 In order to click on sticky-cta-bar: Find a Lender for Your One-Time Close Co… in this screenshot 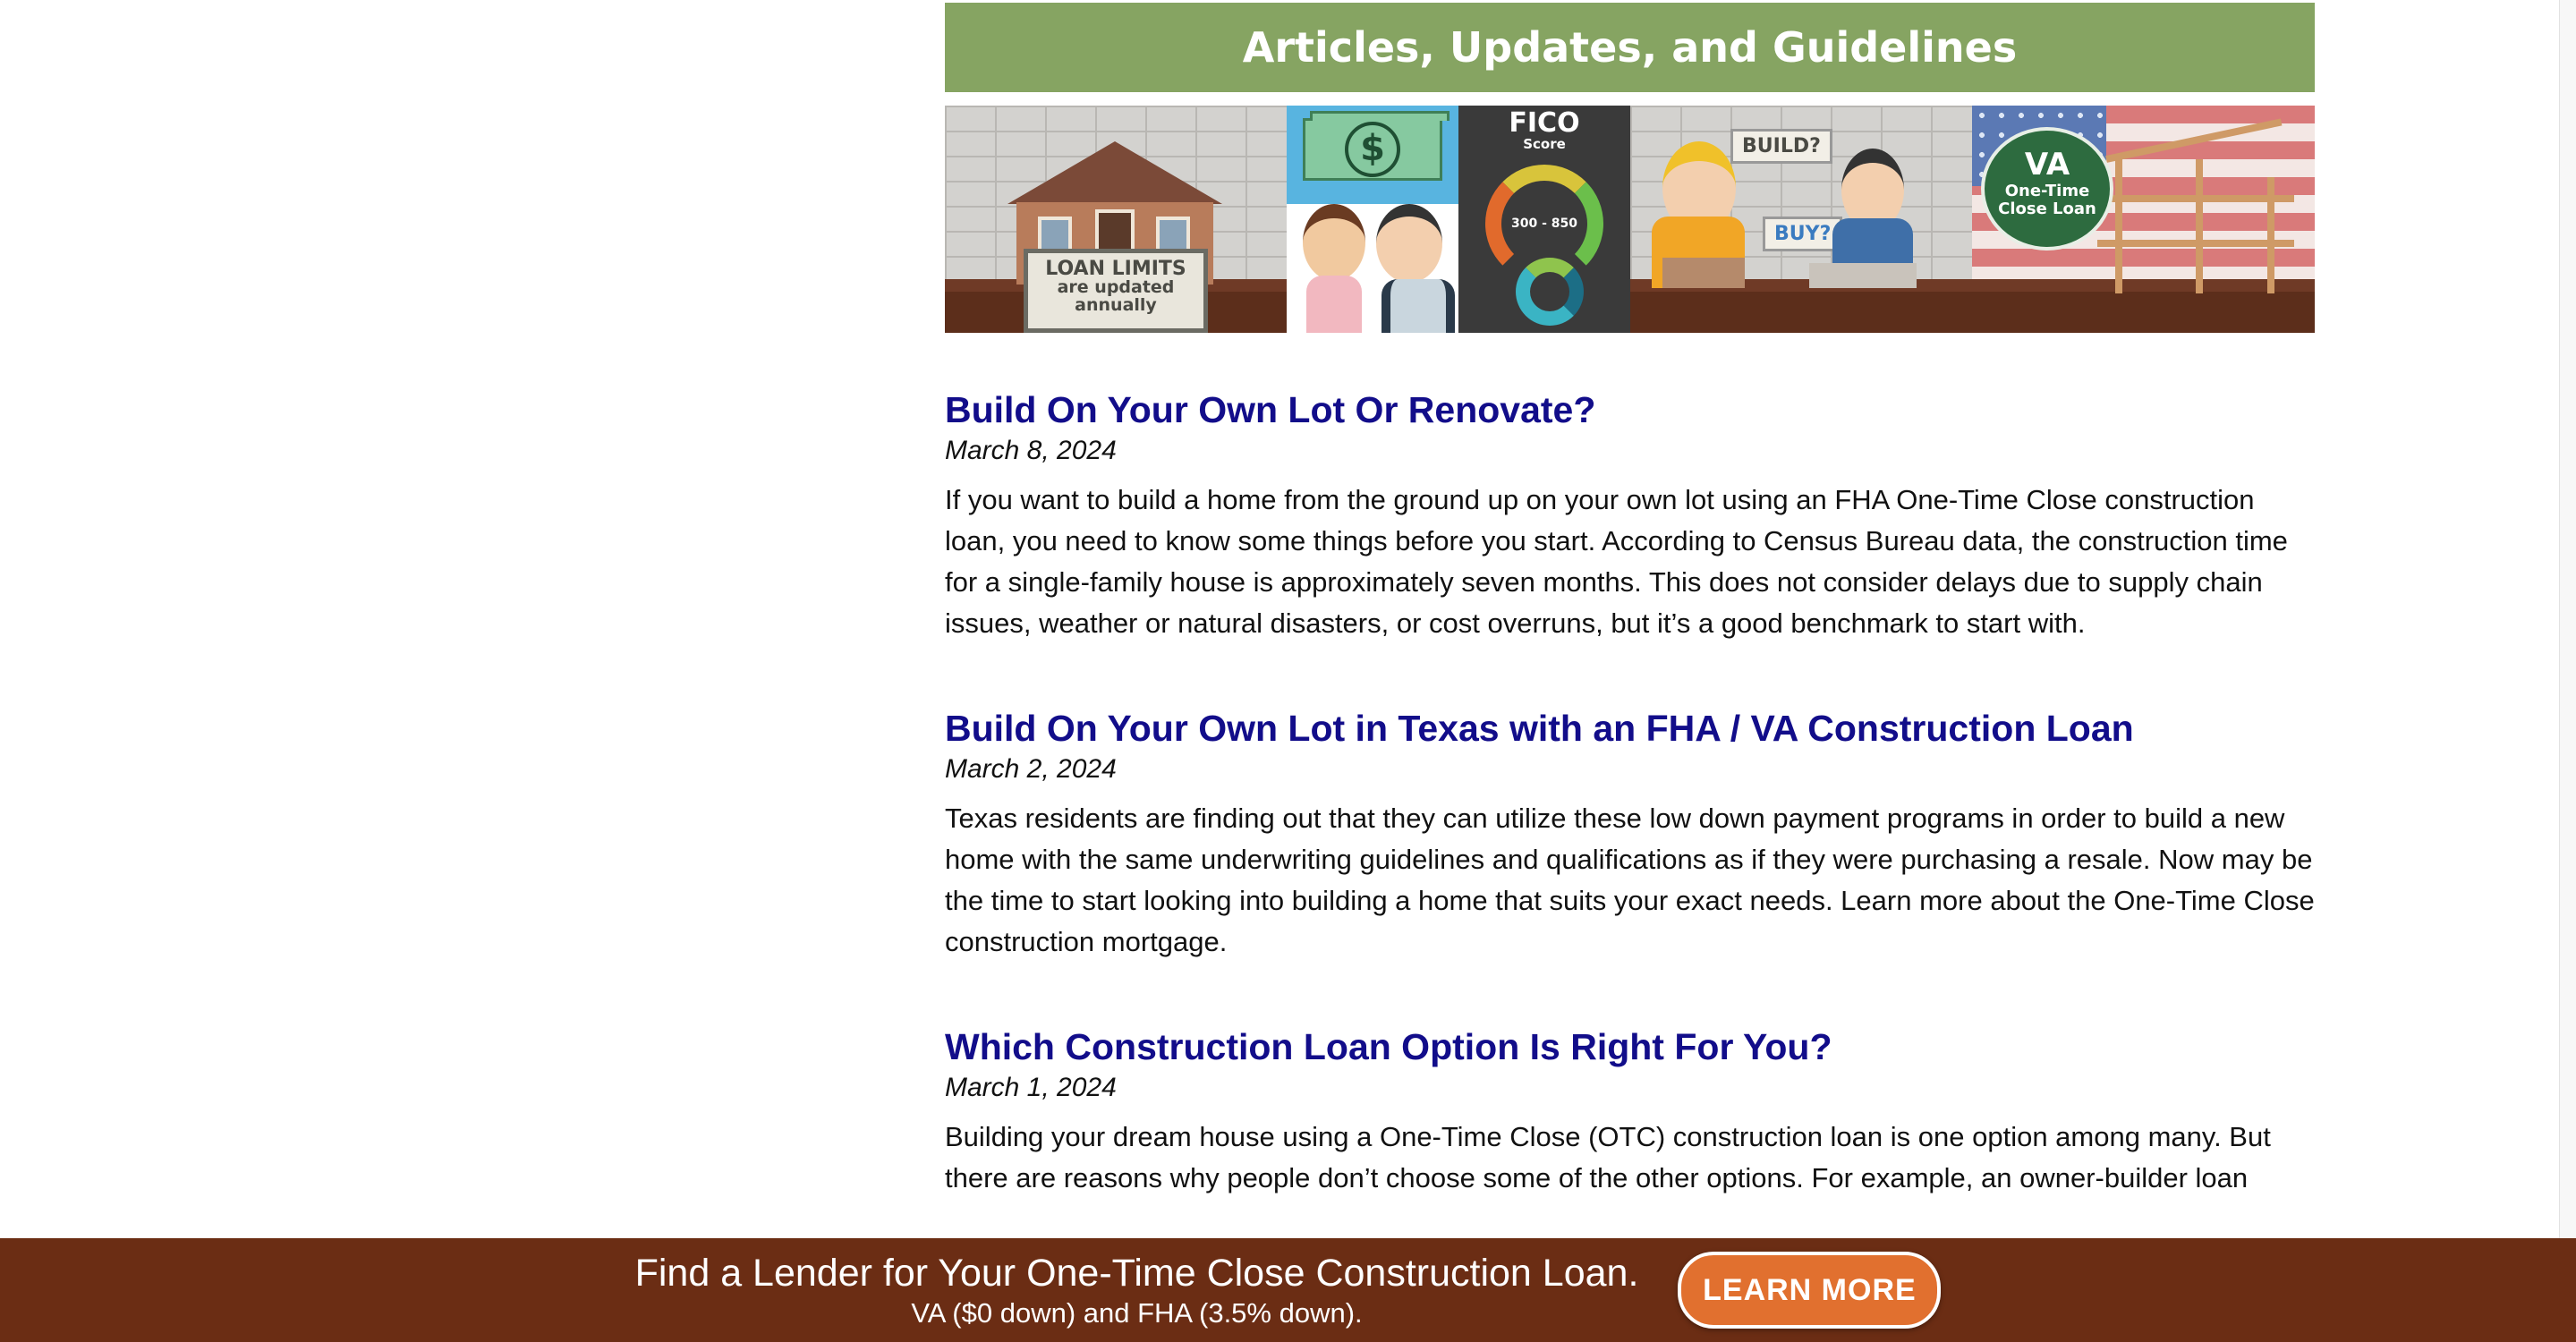, I will do `click(1288, 1290)`.